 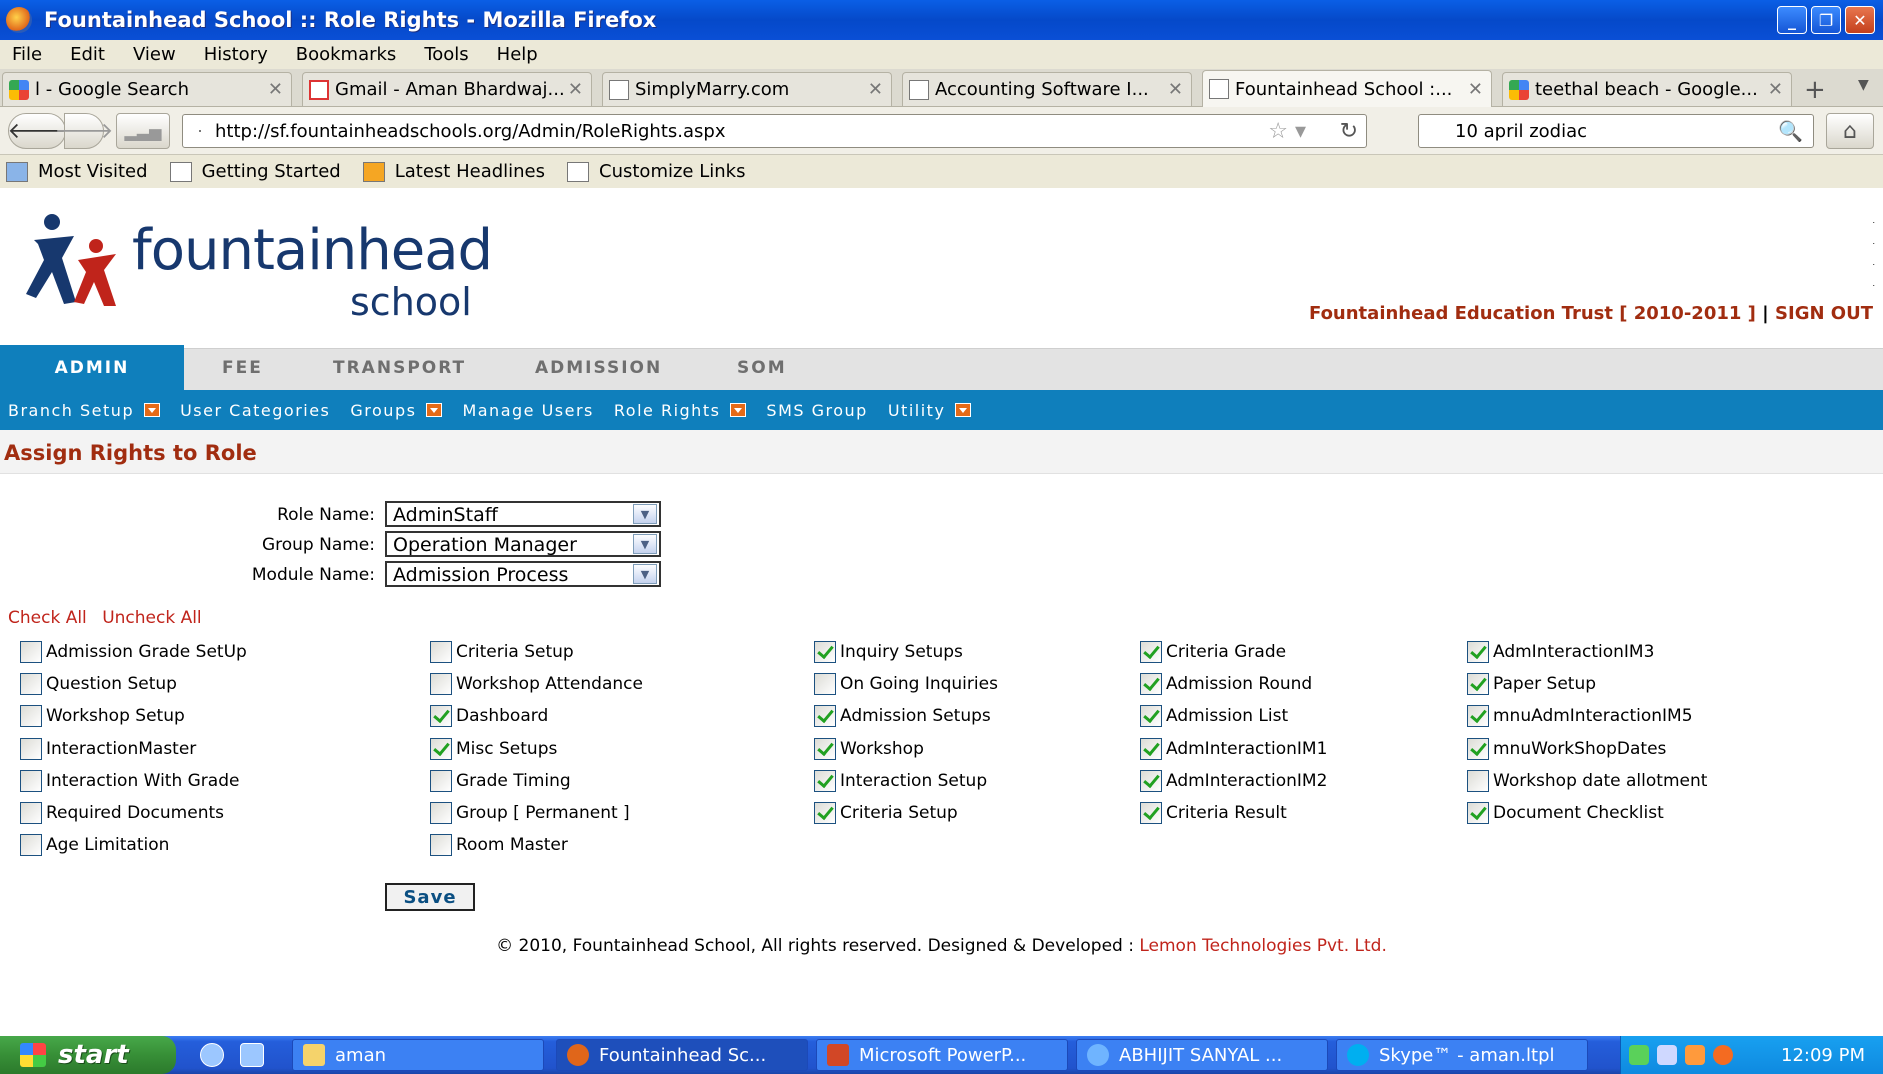 What do you see at coordinates (346, 54) in the screenshot?
I see `menu-bookmarks: Bookmarks` at bounding box center [346, 54].